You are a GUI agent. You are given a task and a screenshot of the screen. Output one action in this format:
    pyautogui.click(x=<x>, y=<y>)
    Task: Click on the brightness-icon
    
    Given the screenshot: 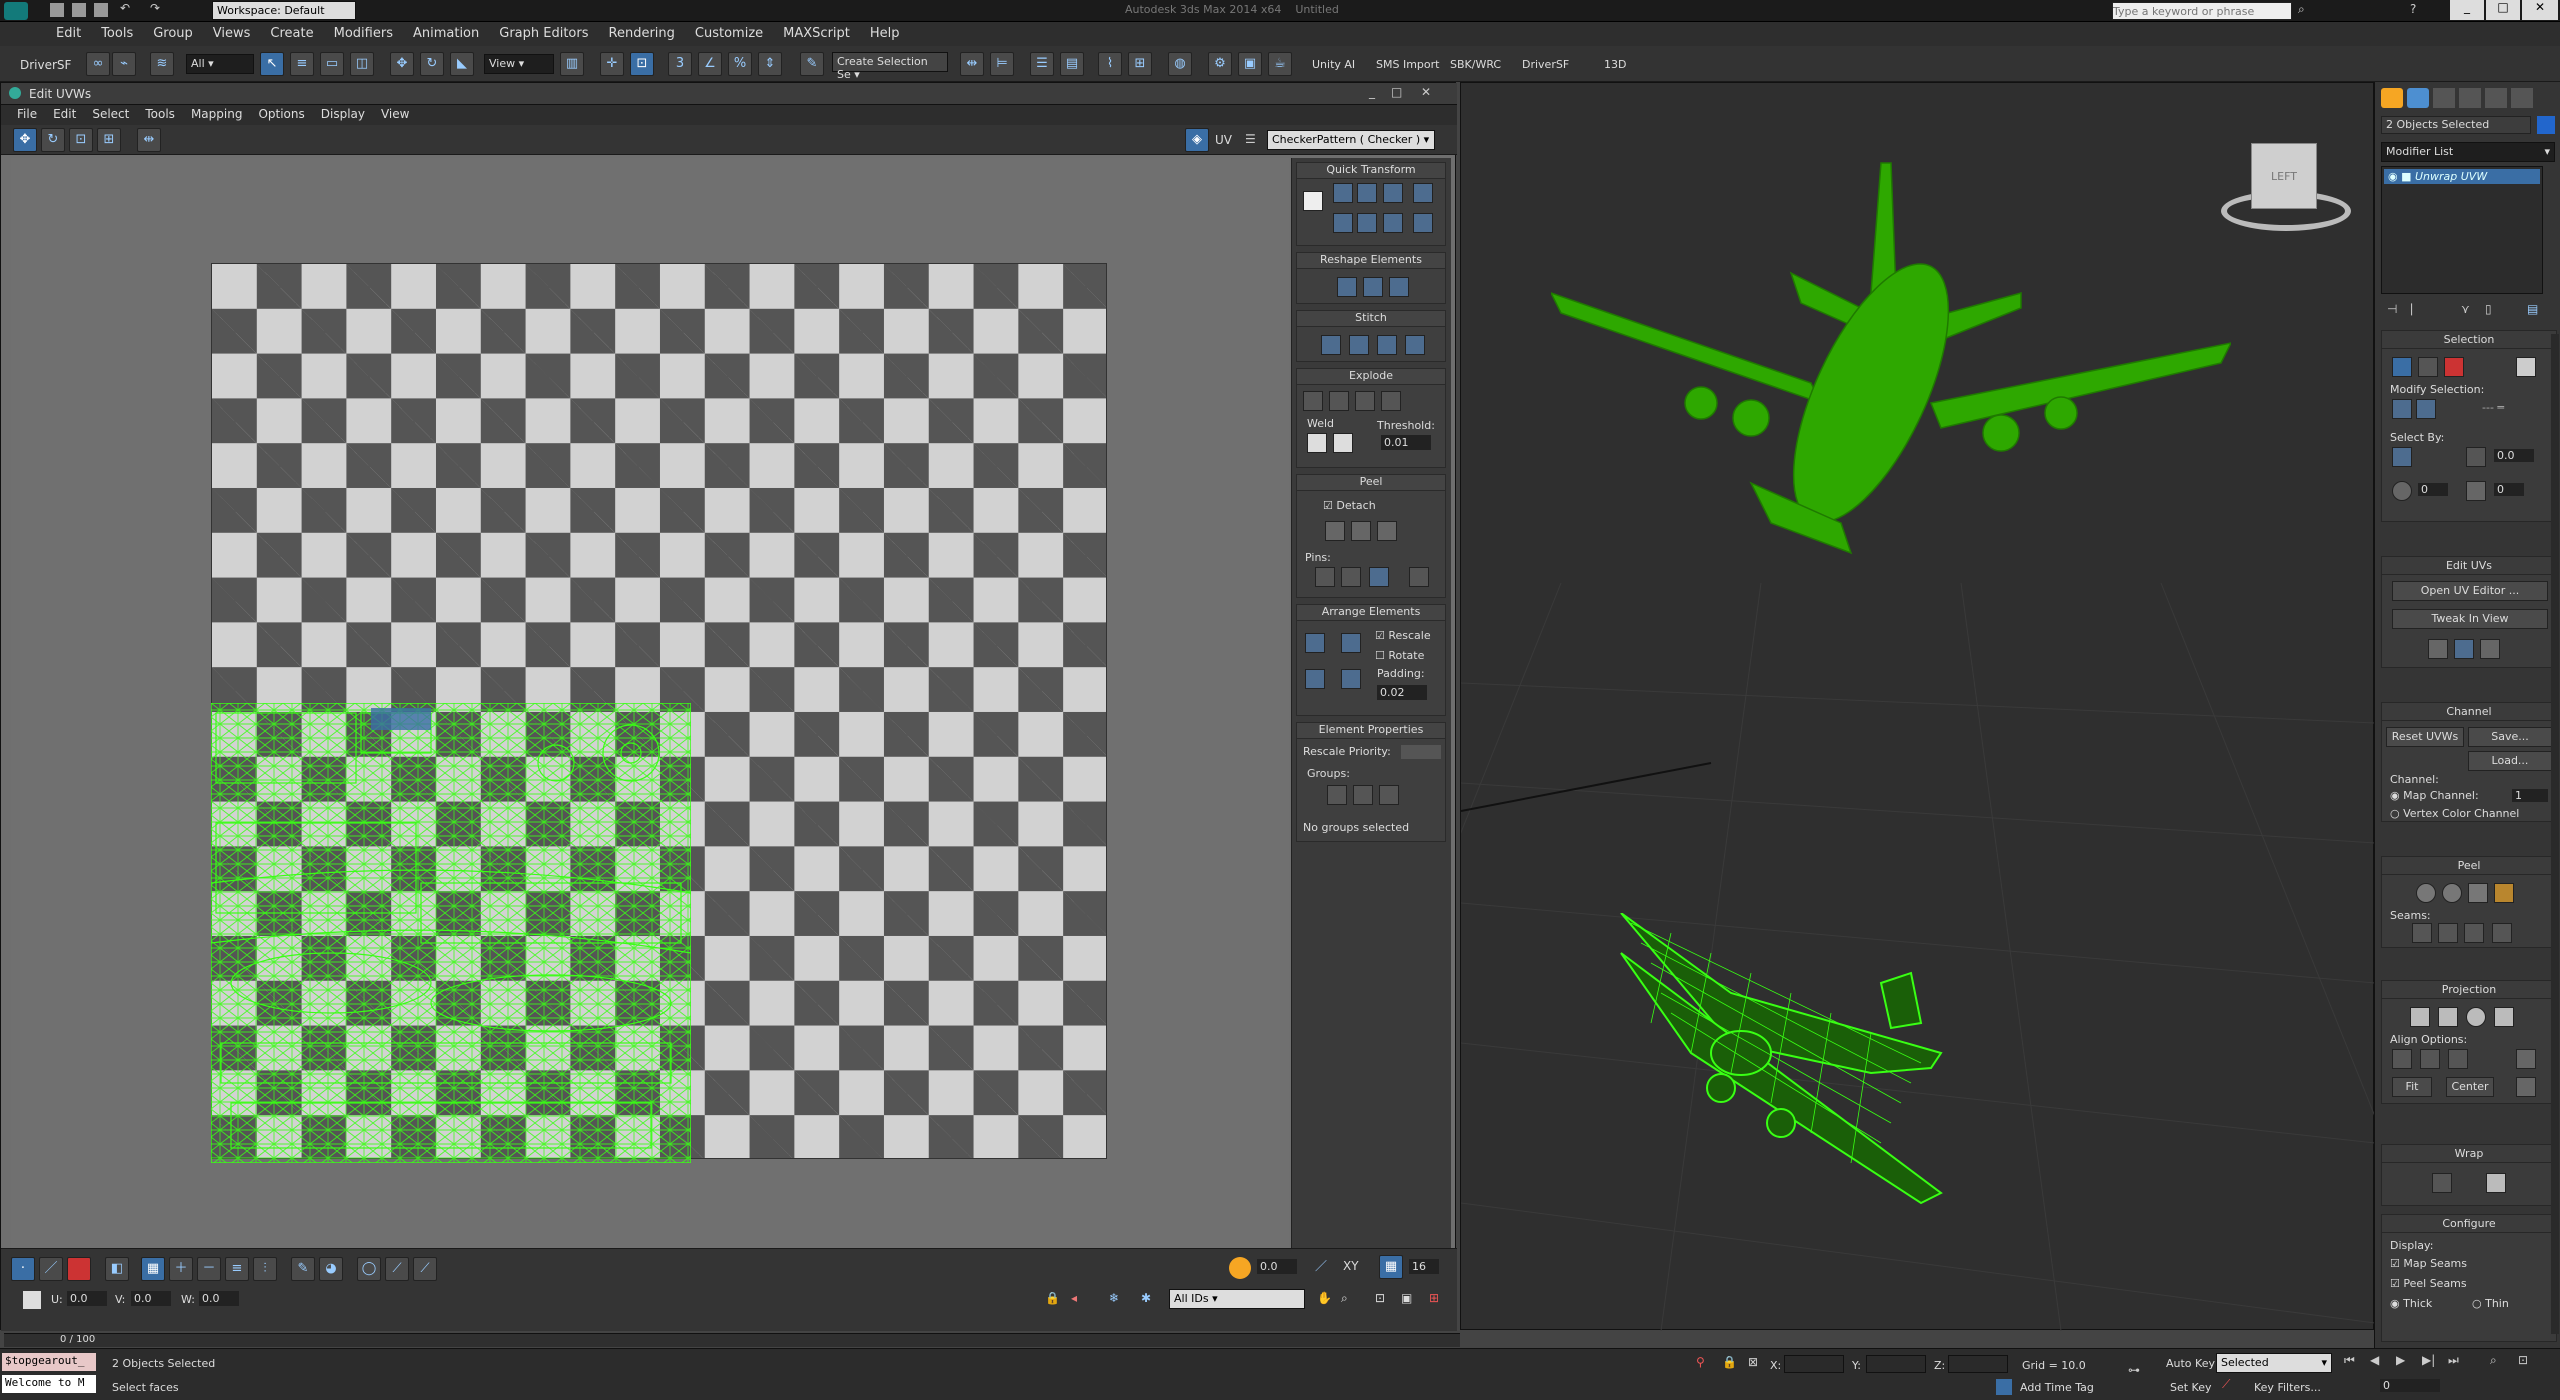 What is the action you would take?
    pyautogui.click(x=1240, y=1268)
    